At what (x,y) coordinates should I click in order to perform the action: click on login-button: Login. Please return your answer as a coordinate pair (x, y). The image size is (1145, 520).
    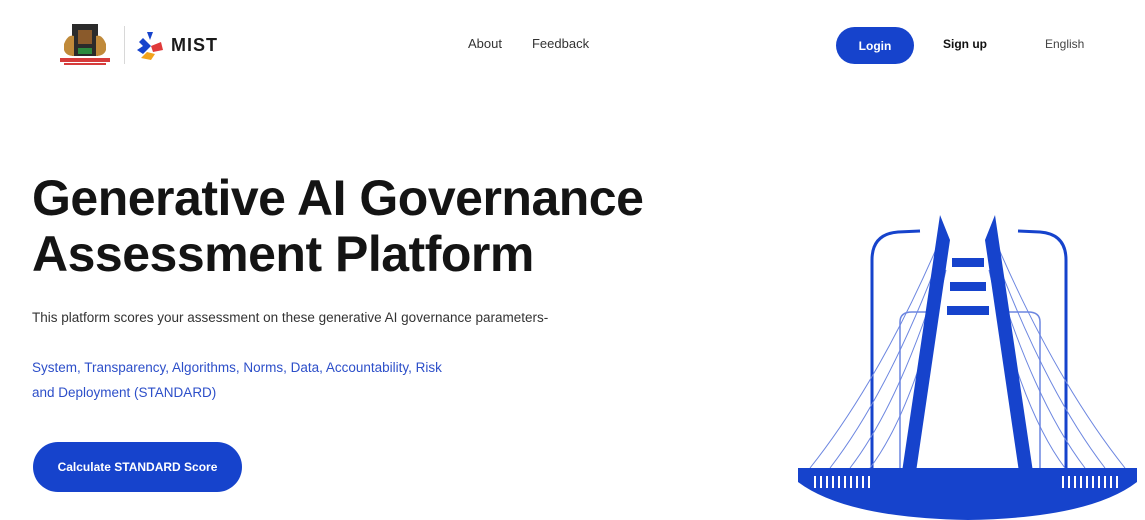
    Looking at the image, I should click on (875, 45).